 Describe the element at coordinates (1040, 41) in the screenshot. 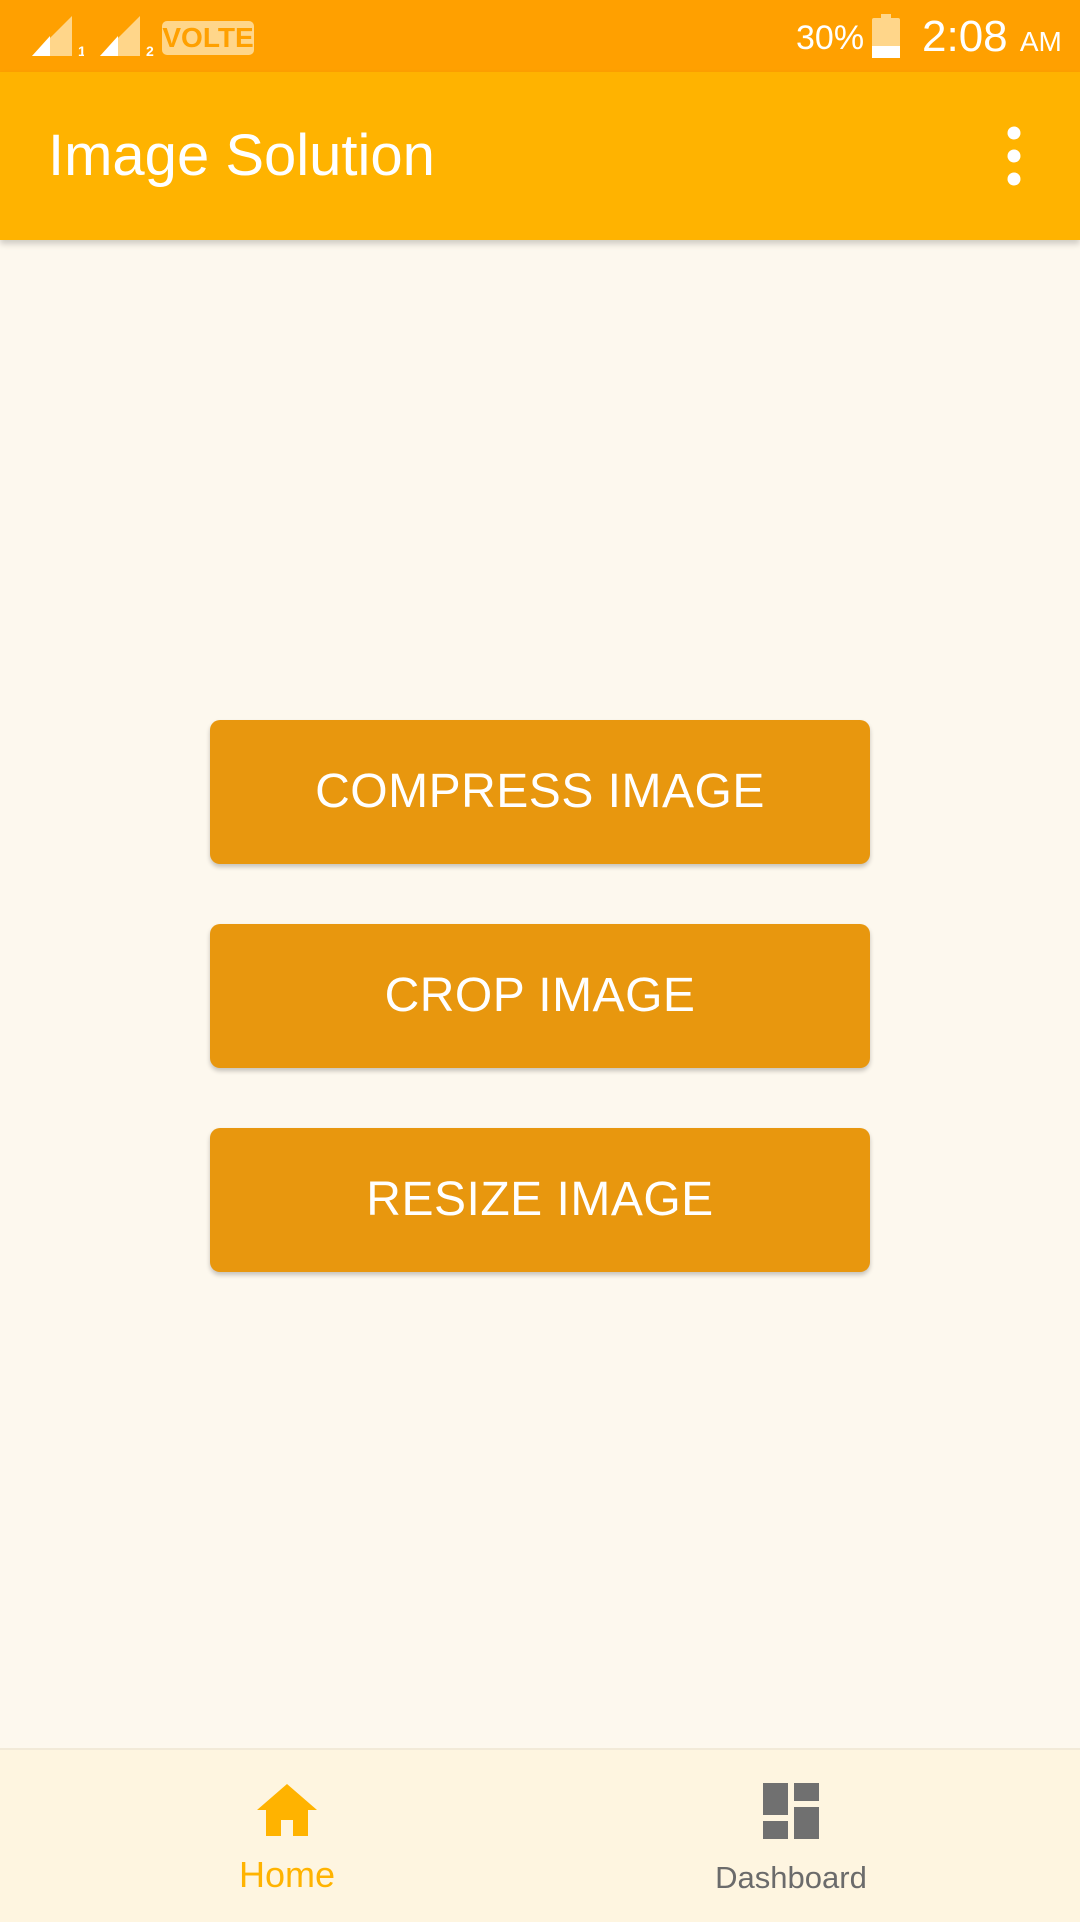

I see `clock-ampm: AM` at that location.